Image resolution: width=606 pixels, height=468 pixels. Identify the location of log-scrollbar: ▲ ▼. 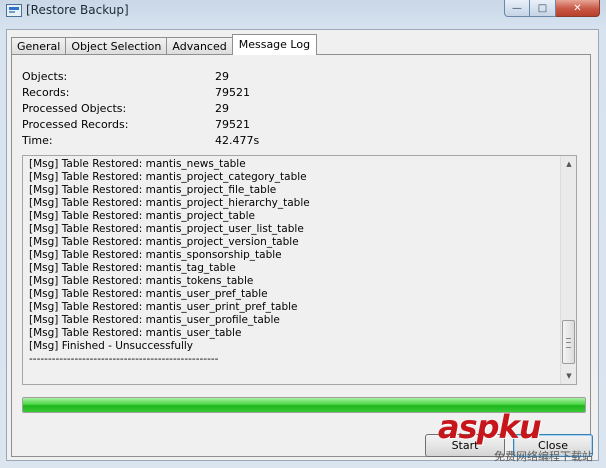
(568, 270).